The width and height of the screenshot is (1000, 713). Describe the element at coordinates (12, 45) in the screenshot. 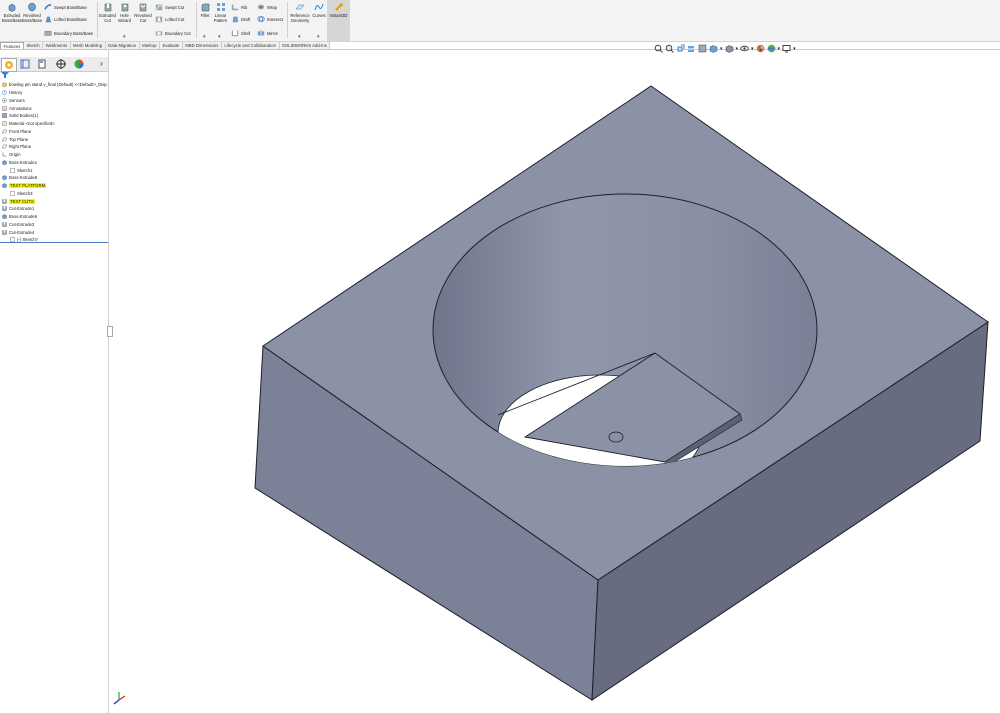

I see `tab-features: Features` at that location.